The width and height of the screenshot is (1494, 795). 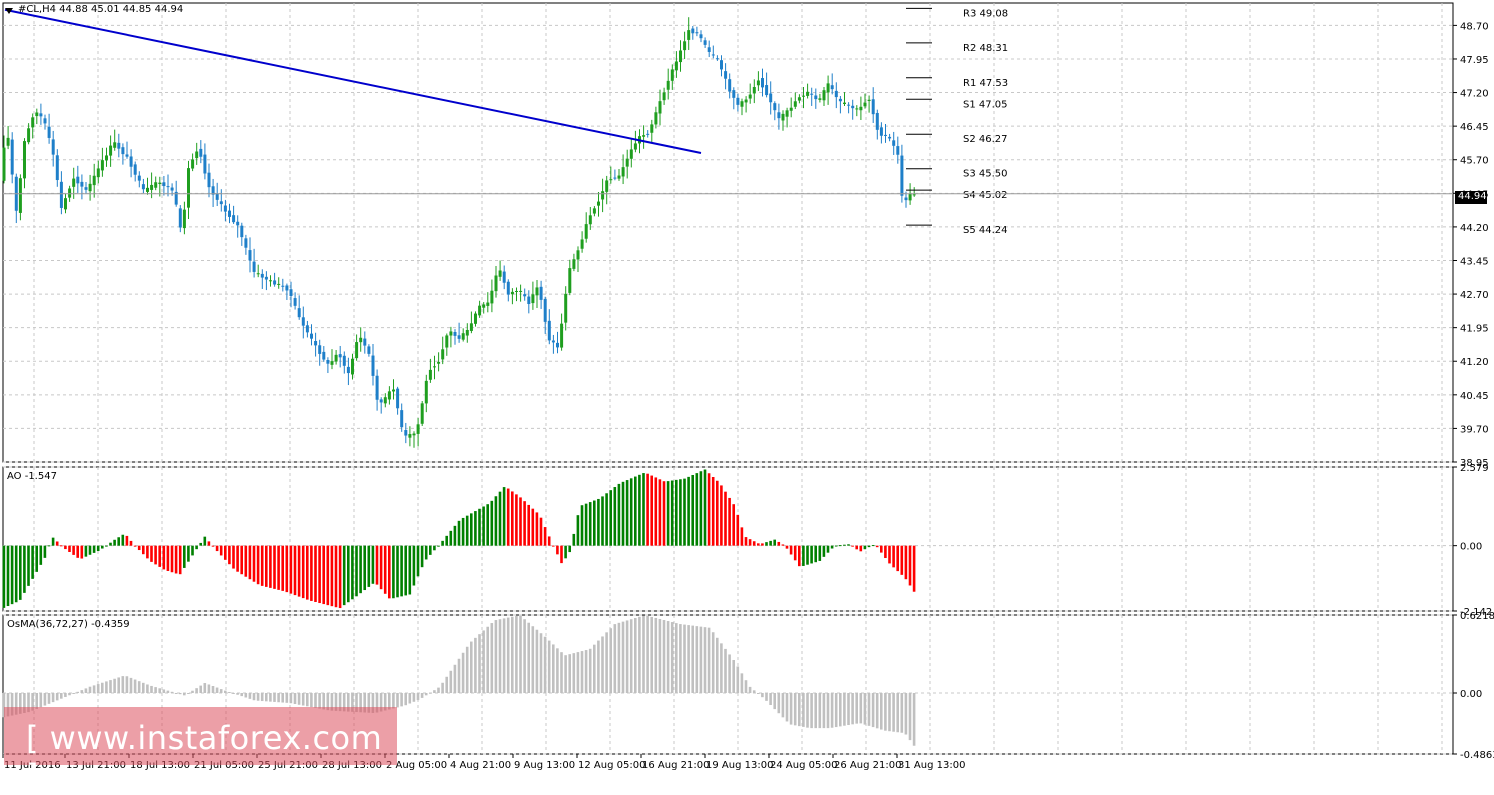 What do you see at coordinates (1477, 755) in the screenshot?
I see `osma-tick-label: -0.4863` at bounding box center [1477, 755].